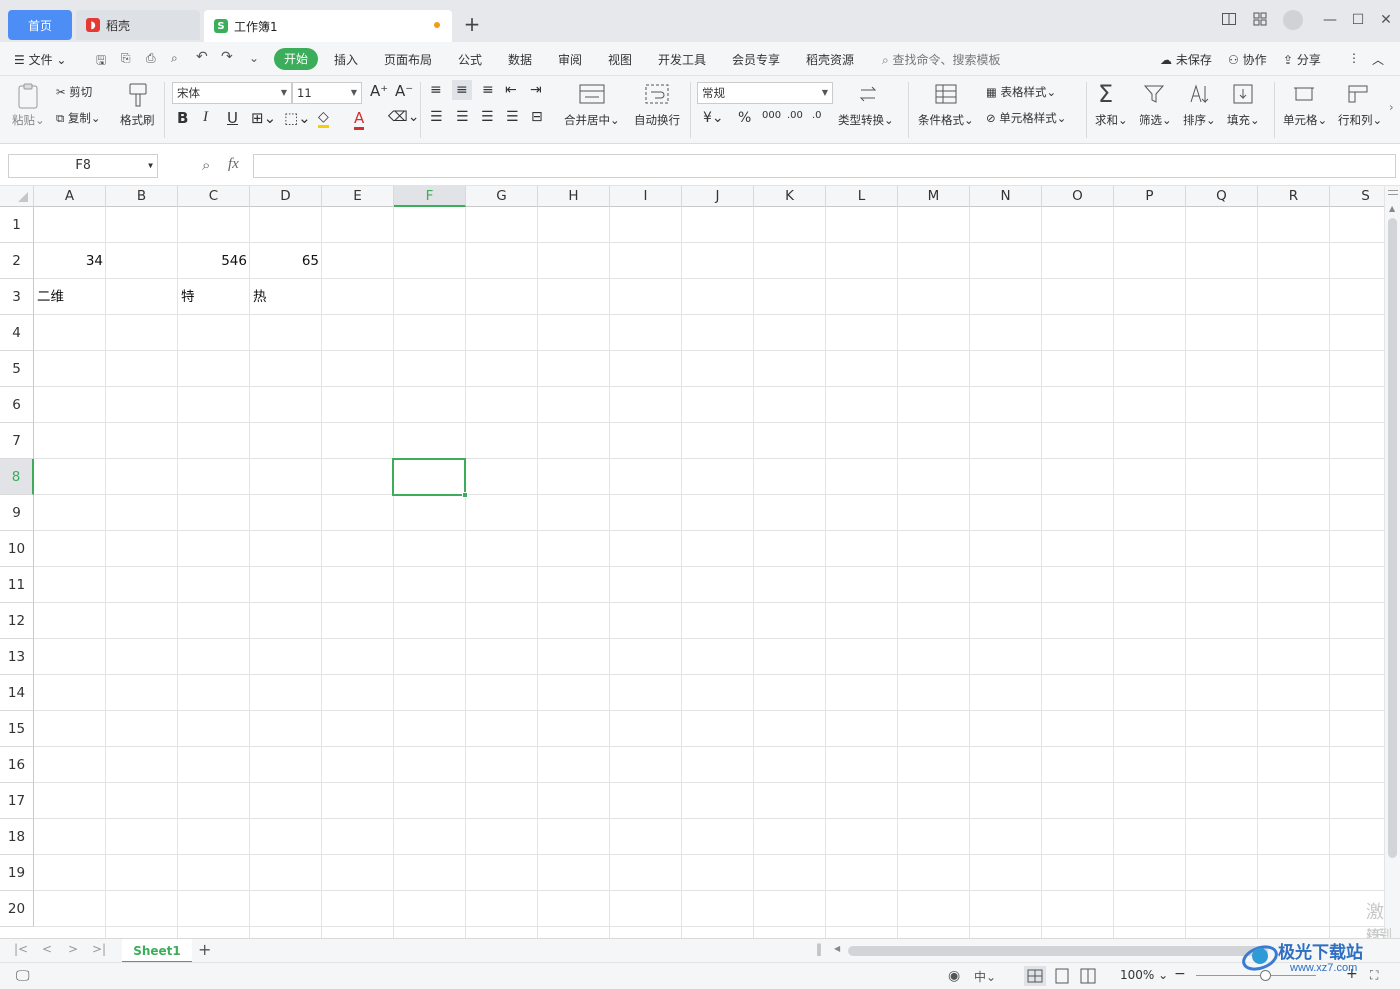  Describe the element at coordinates (182, 118) in the screenshot. I see `bold-icon: B` at that location.